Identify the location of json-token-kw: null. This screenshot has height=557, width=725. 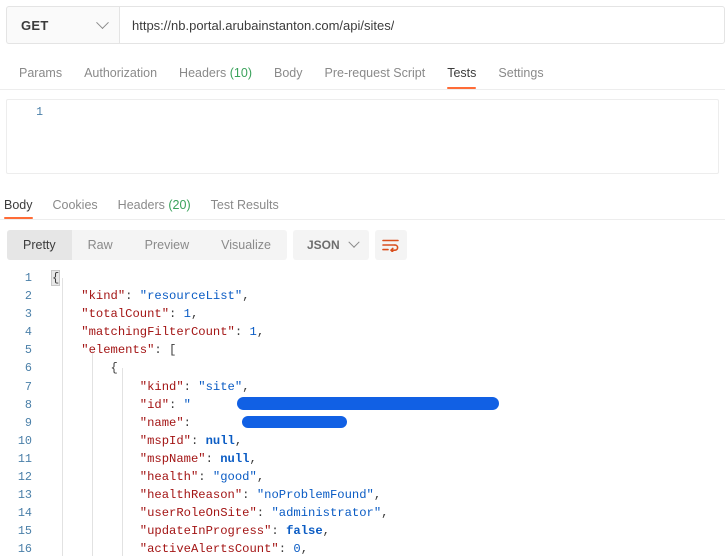
(235, 458).